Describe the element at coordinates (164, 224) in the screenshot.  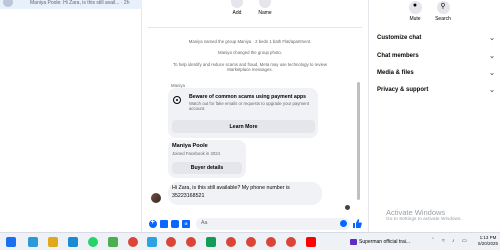
I see `image-icon` at that location.